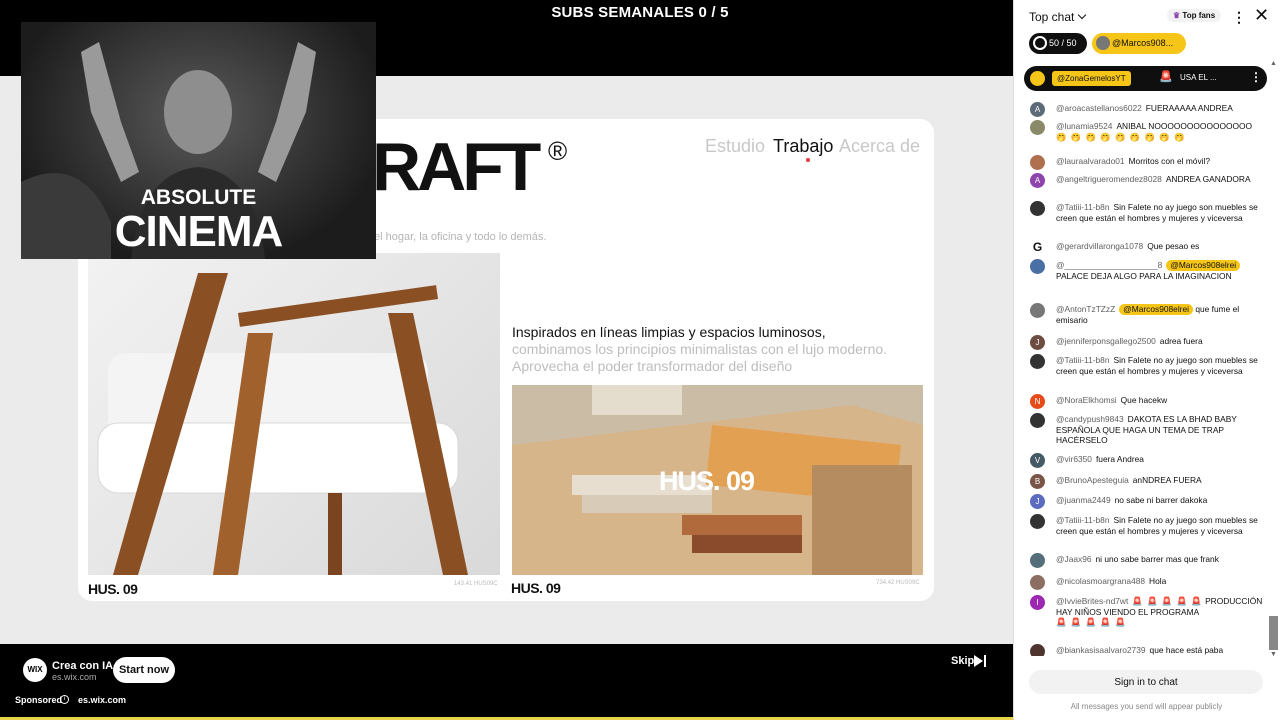 This screenshot has width=1280, height=720. I want to click on chat-message: A @aroacastellanos6022 FUERAAAAA ANDREA, so click(1149, 108).